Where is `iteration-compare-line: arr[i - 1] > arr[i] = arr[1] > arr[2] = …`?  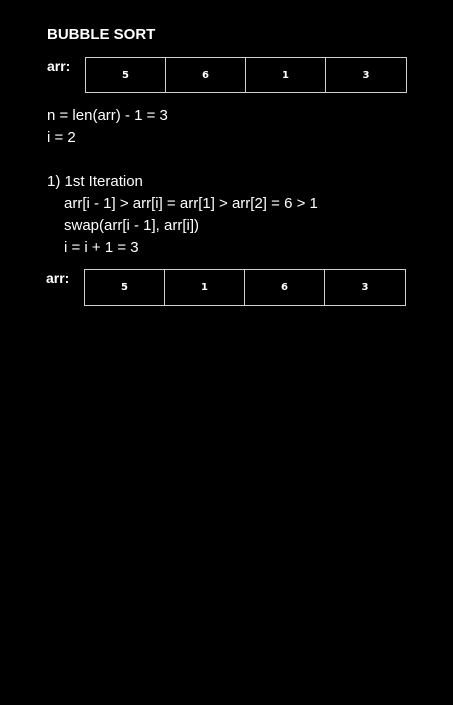
iteration-compare-line: arr[i - 1] > arr[i] = arr[1] > arr[2] = … is located at coordinates (191, 203).